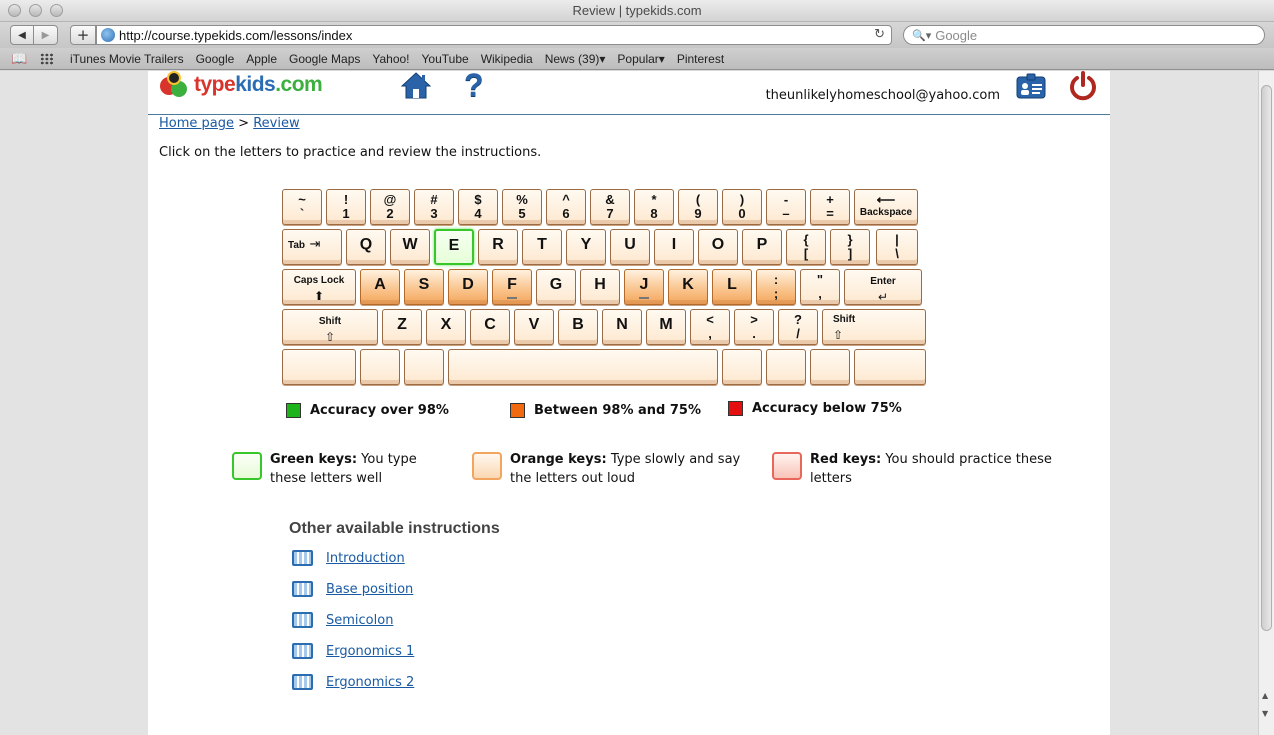 The height and width of the screenshot is (735, 1274). I want to click on bookmark-item: Yahoo!, so click(390, 59).